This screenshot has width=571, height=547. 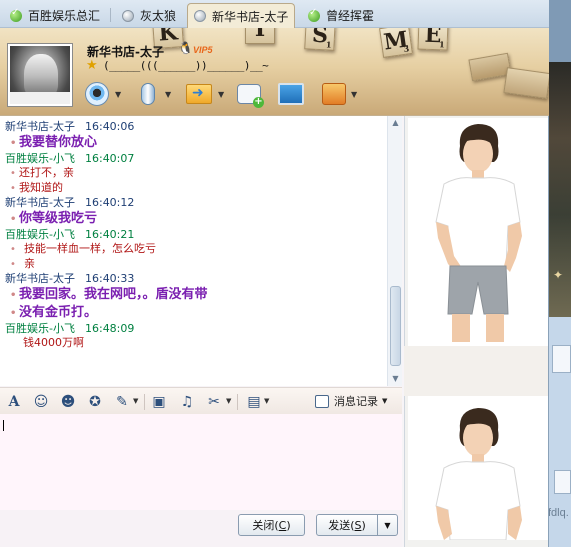 I want to click on tab-huitailang: 灰太狼, so click(x=149, y=15).